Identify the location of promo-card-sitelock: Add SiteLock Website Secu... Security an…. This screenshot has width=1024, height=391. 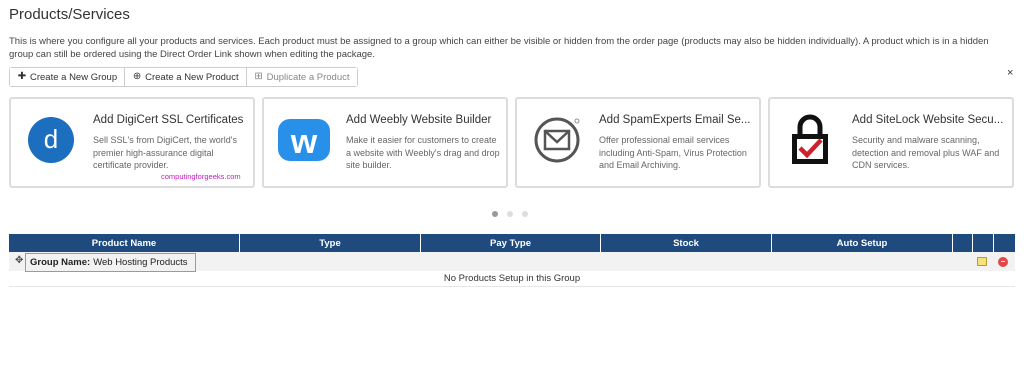
(891, 142).